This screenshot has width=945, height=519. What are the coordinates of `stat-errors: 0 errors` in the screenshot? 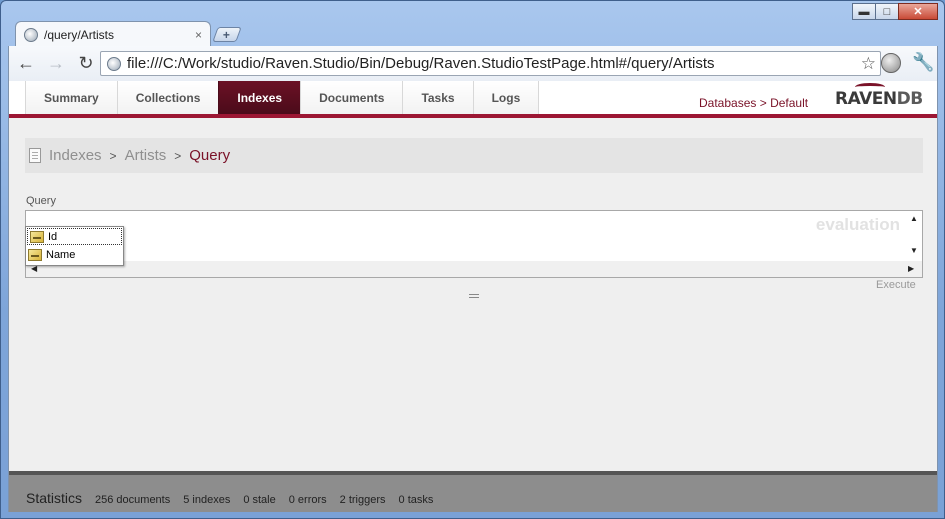 It's located at (307, 500).